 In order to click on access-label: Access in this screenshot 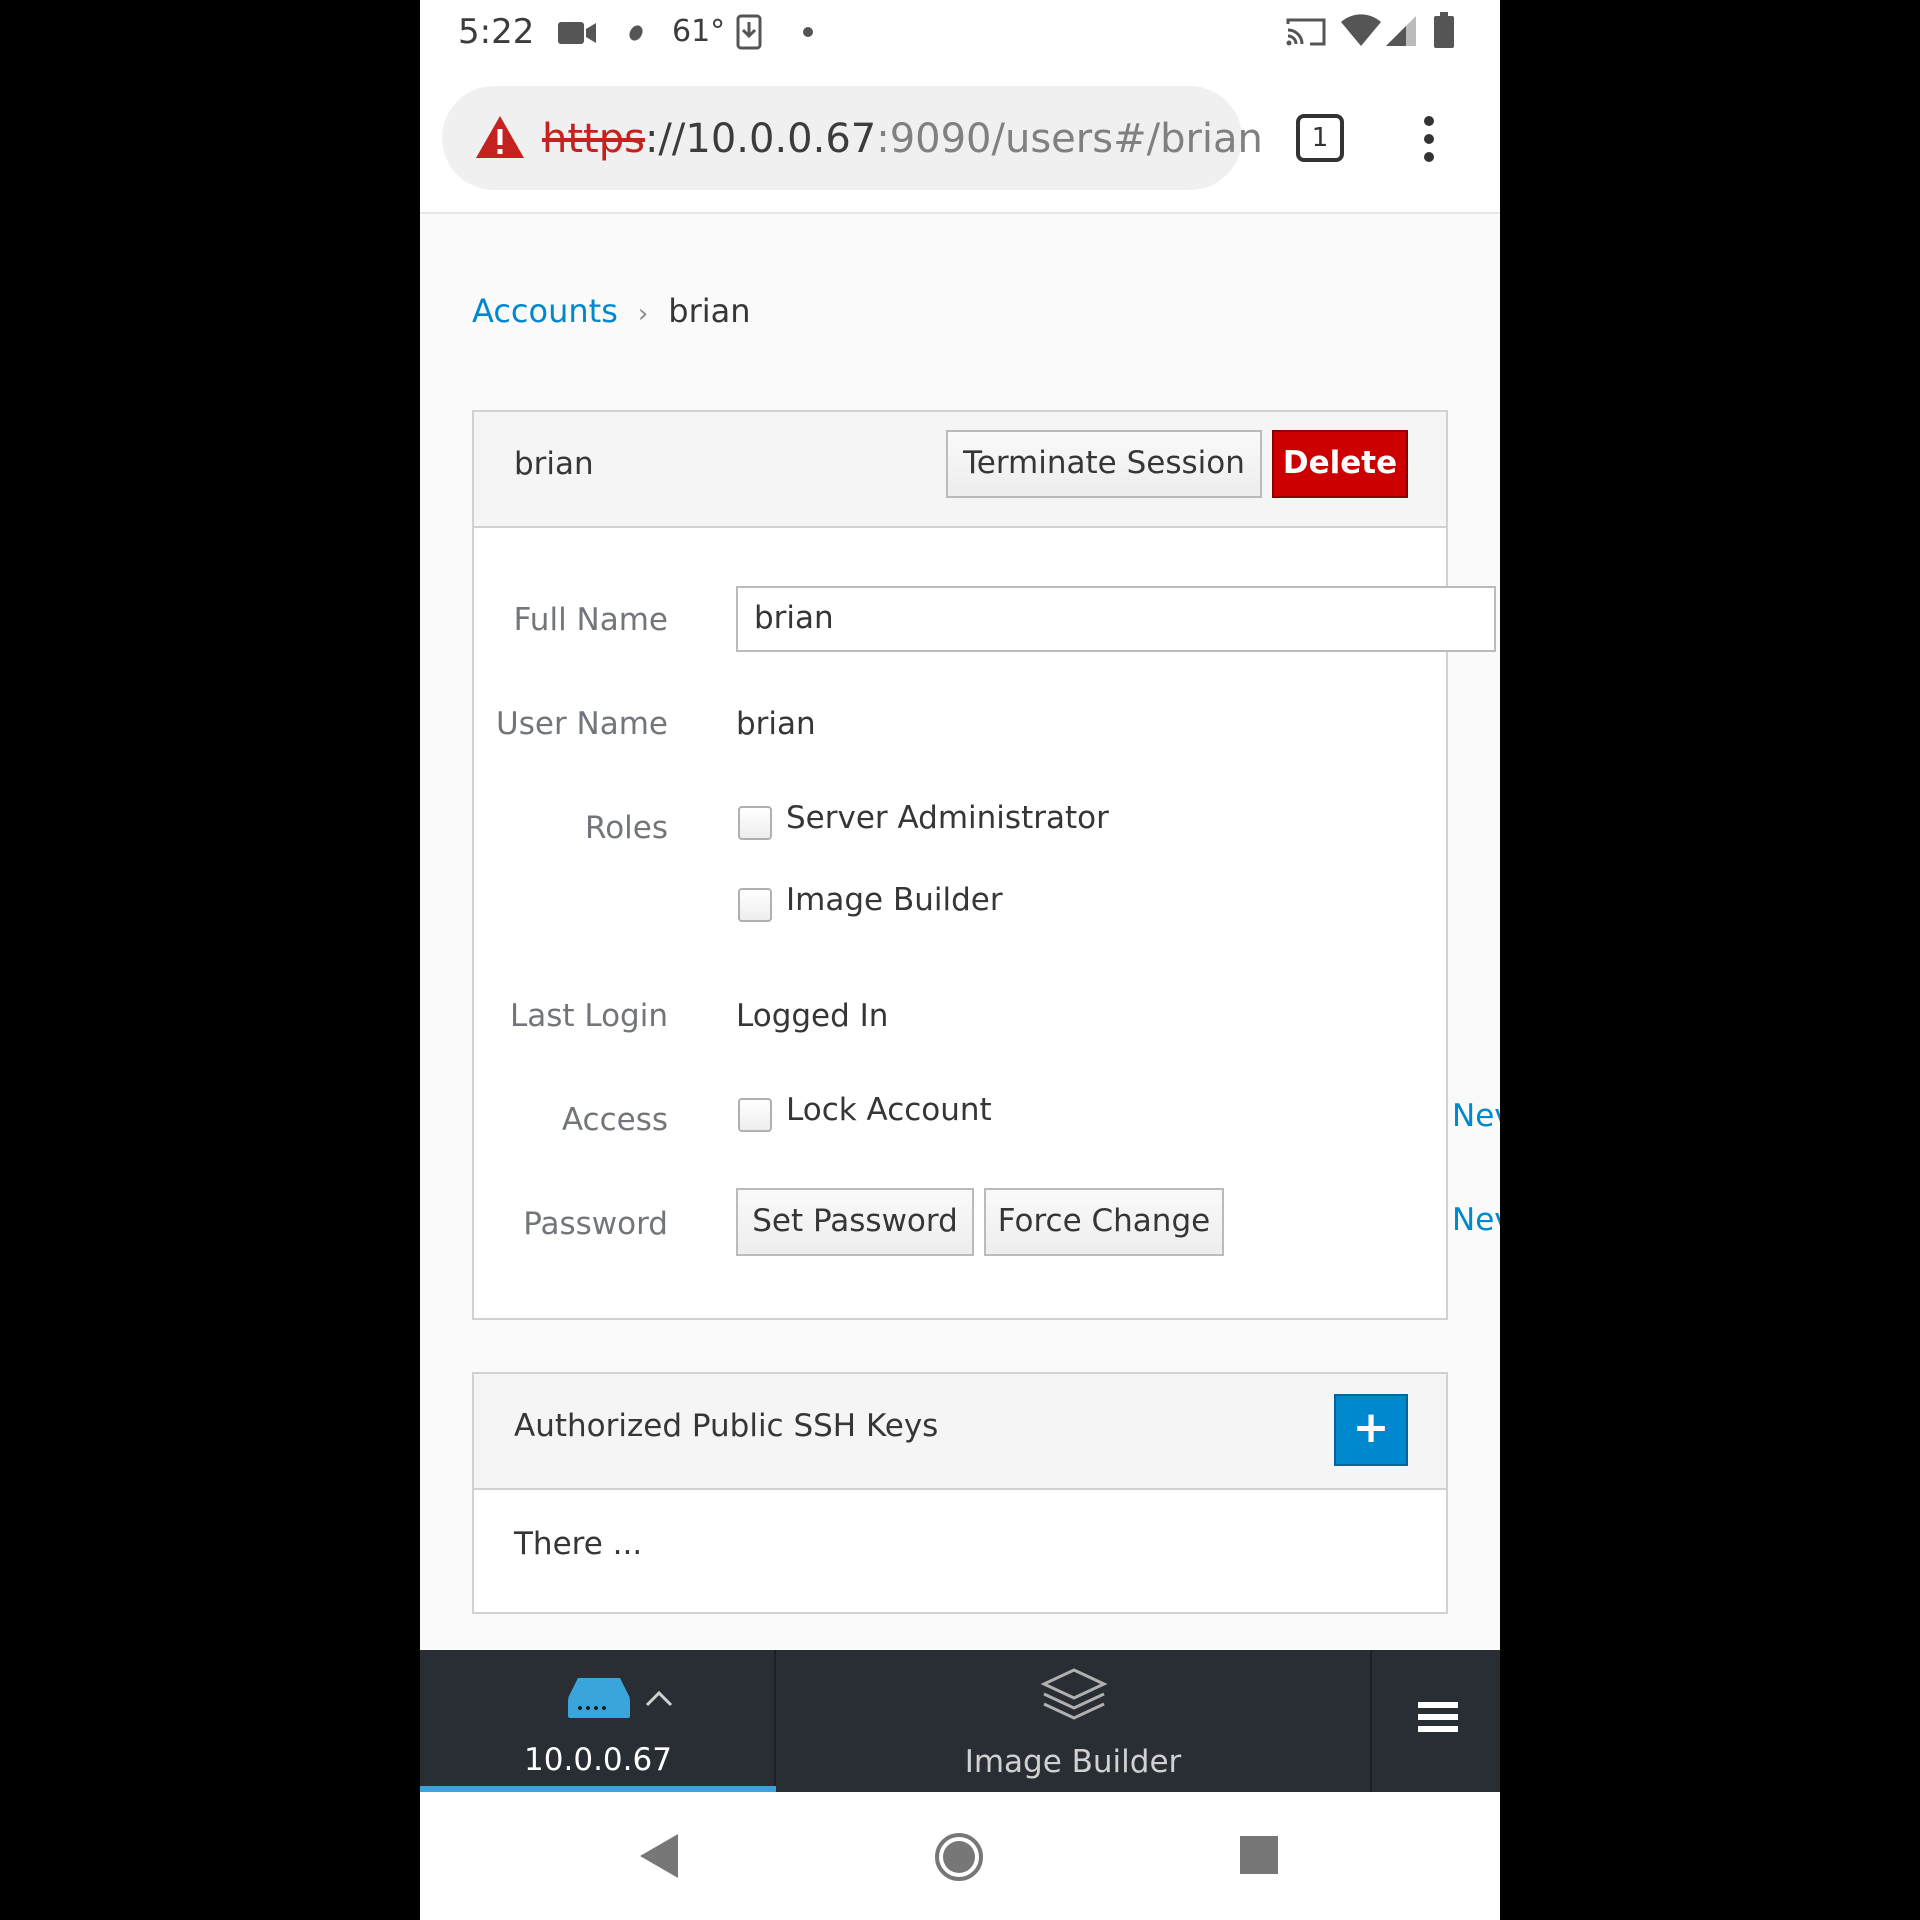, I will do `click(614, 1120)`.